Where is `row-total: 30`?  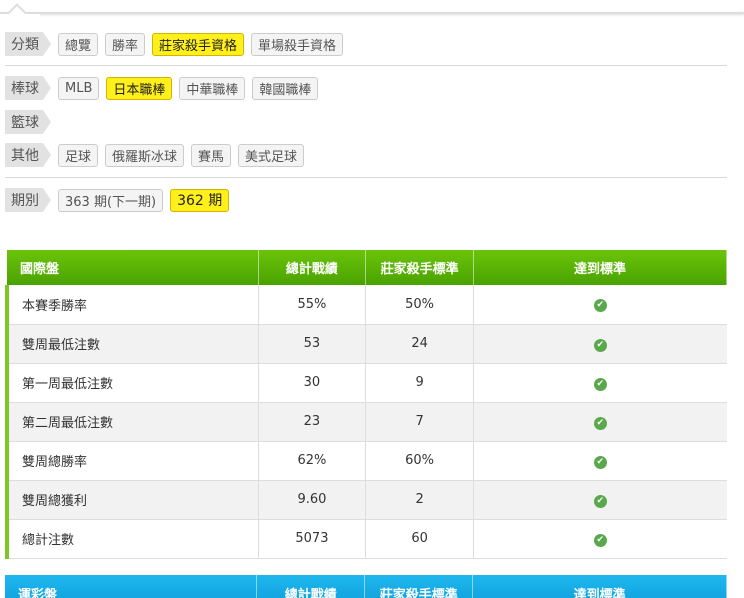 row-total: 30 is located at coordinates (312, 383).